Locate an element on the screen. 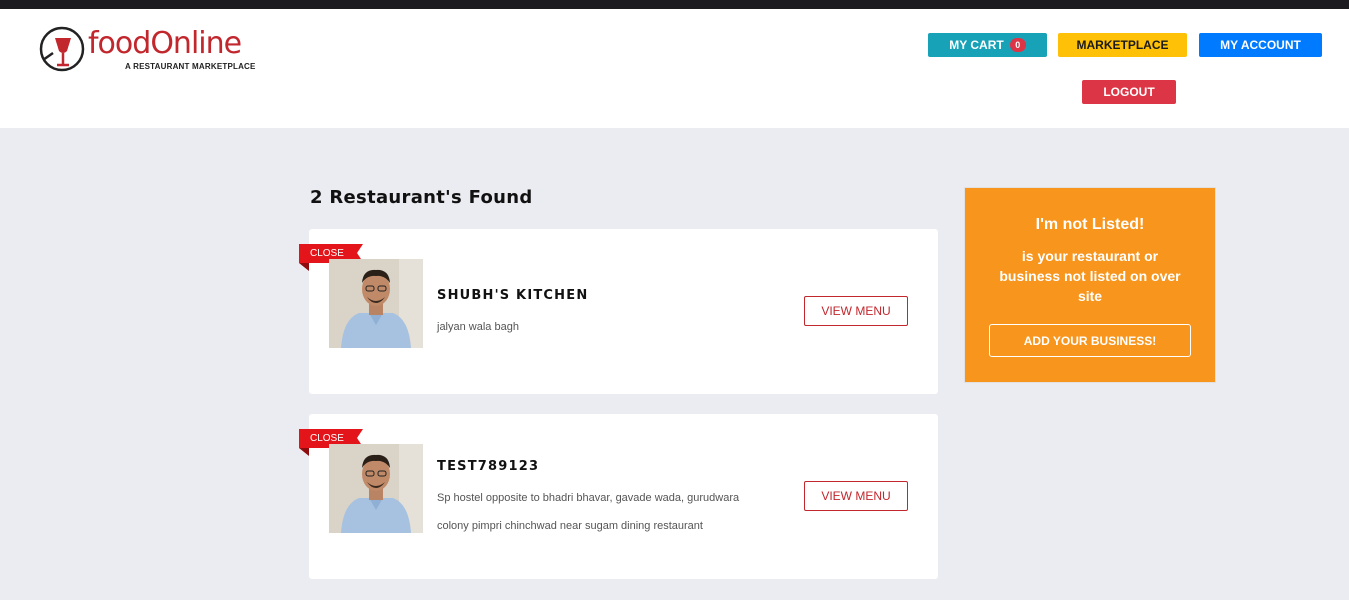  brand-tagline: A RESTAURANT MARKETPLACE is located at coordinates (190, 66).